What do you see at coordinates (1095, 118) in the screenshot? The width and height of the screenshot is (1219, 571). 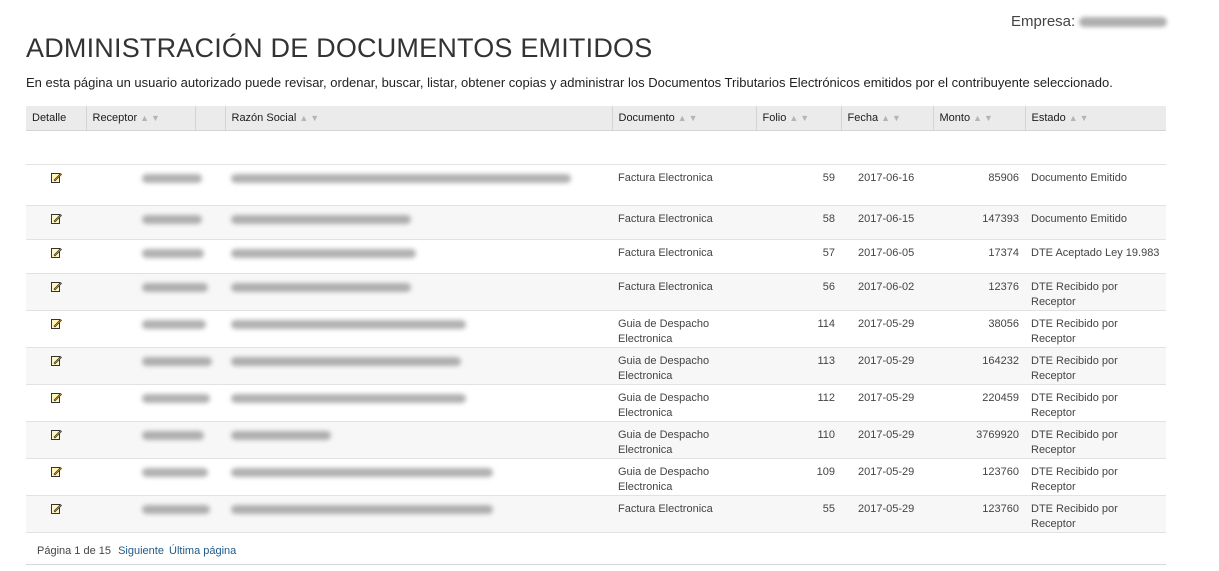 I see `column-header-estado: Estado ▲▼` at bounding box center [1095, 118].